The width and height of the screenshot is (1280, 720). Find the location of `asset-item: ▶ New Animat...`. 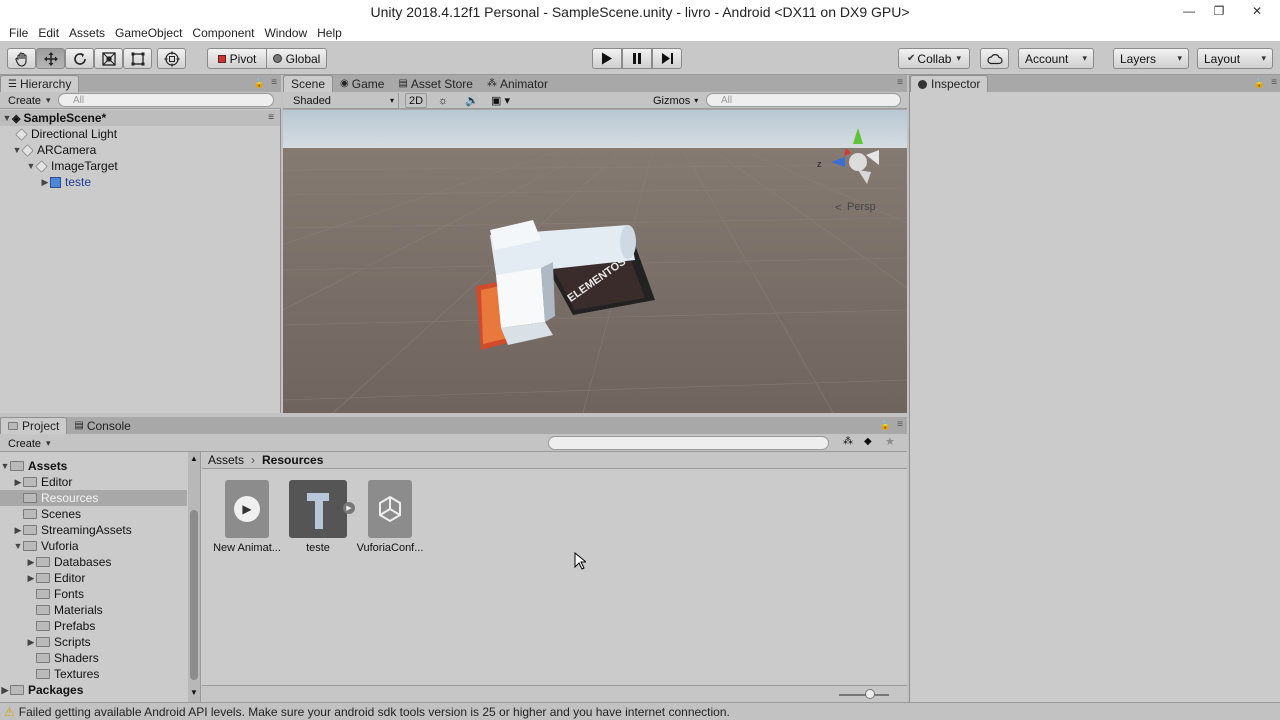

asset-item: ▶ New Animat... is located at coordinates (247, 517).